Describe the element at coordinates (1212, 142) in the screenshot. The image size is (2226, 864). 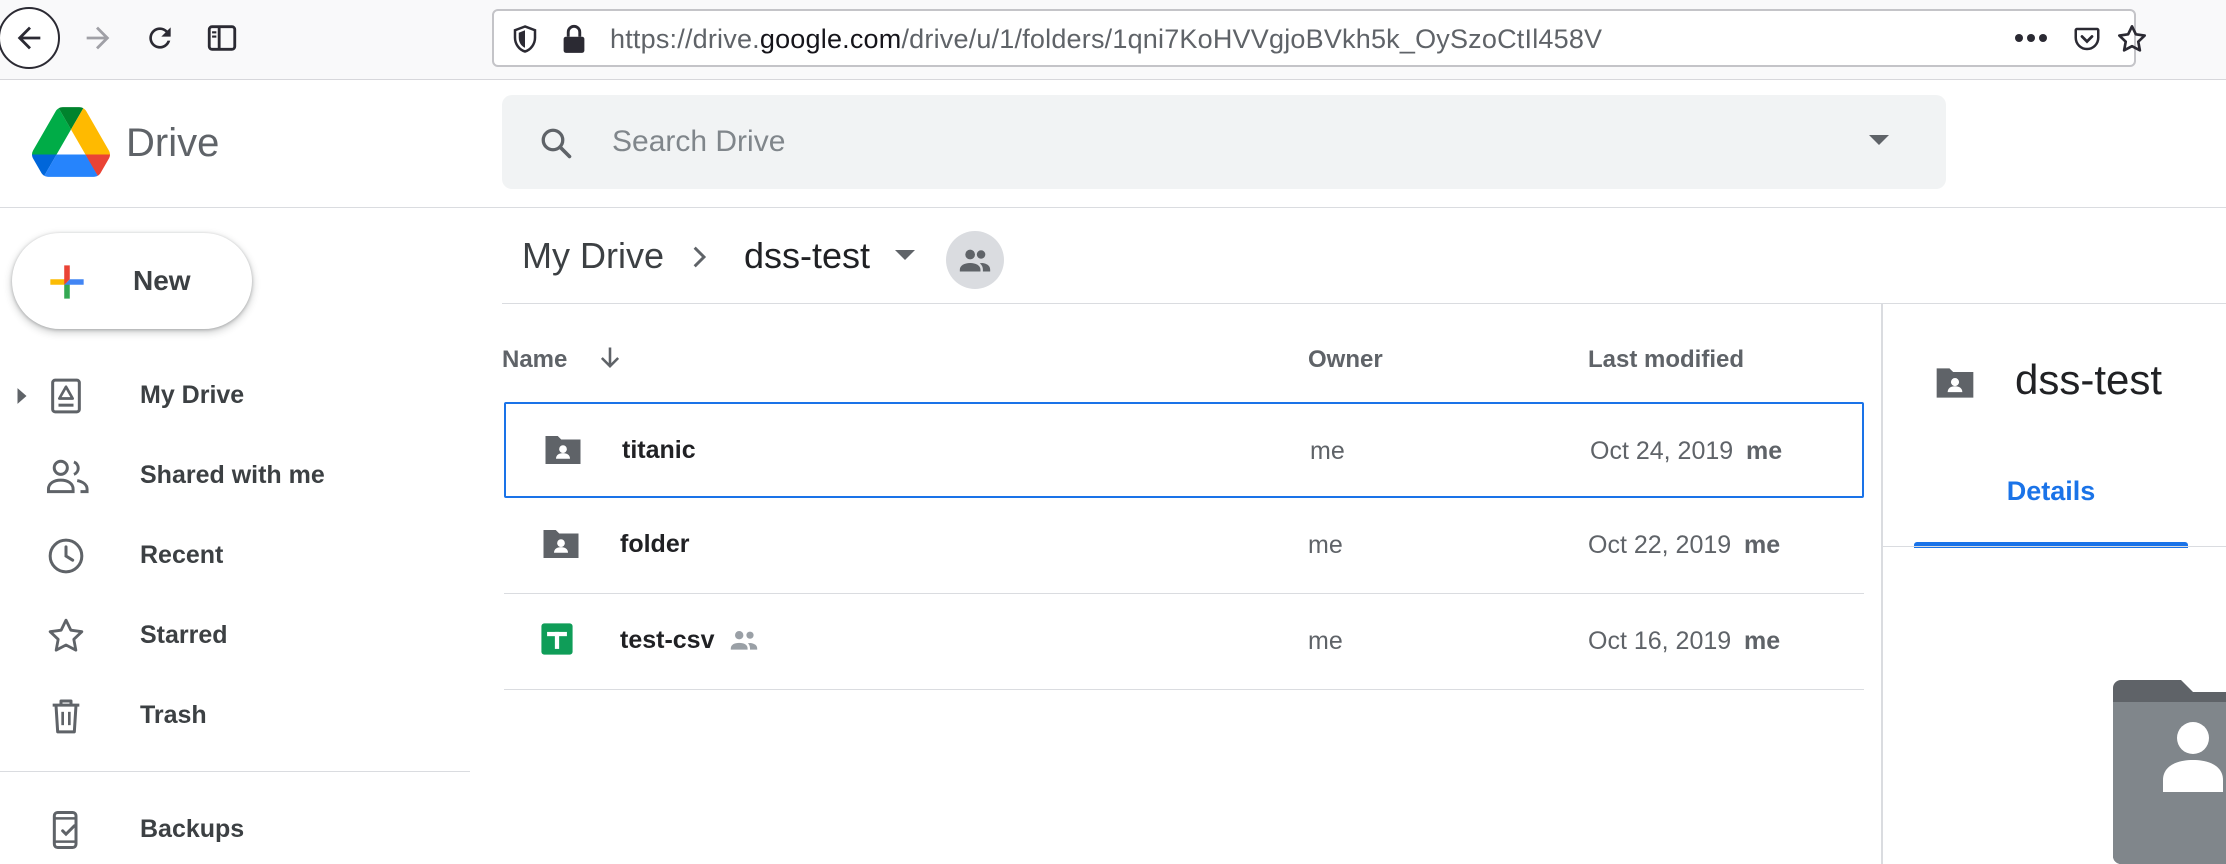
I see `search-input` at that location.